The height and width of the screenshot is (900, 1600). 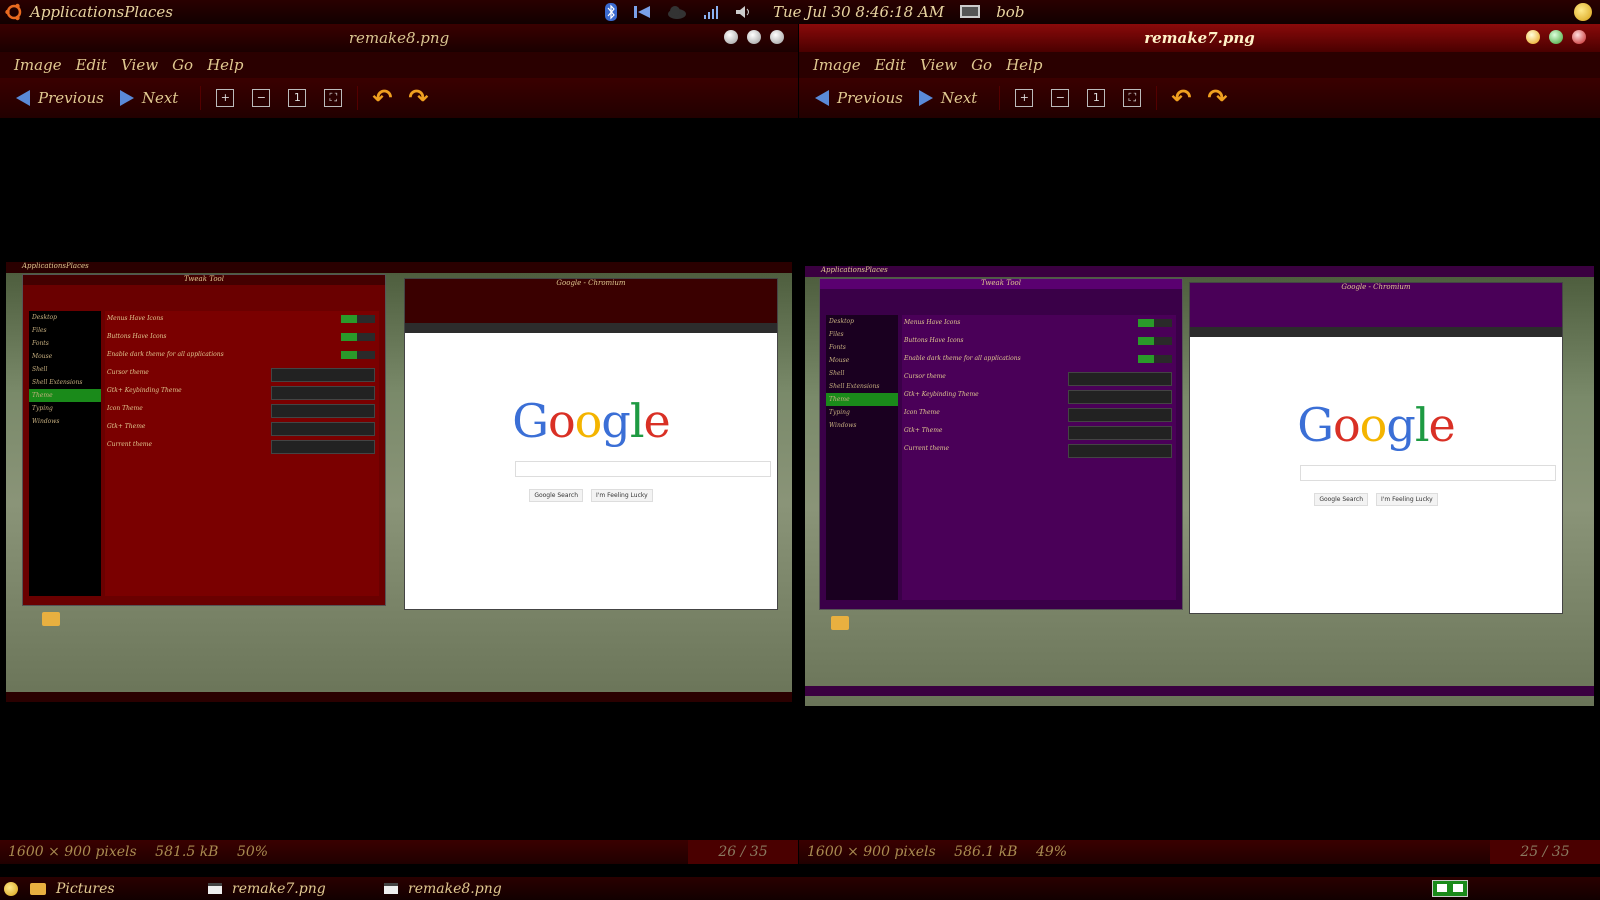 What do you see at coordinates (854, 386) in the screenshot?
I see `mini-sidebar-item: Shell Extensions` at bounding box center [854, 386].